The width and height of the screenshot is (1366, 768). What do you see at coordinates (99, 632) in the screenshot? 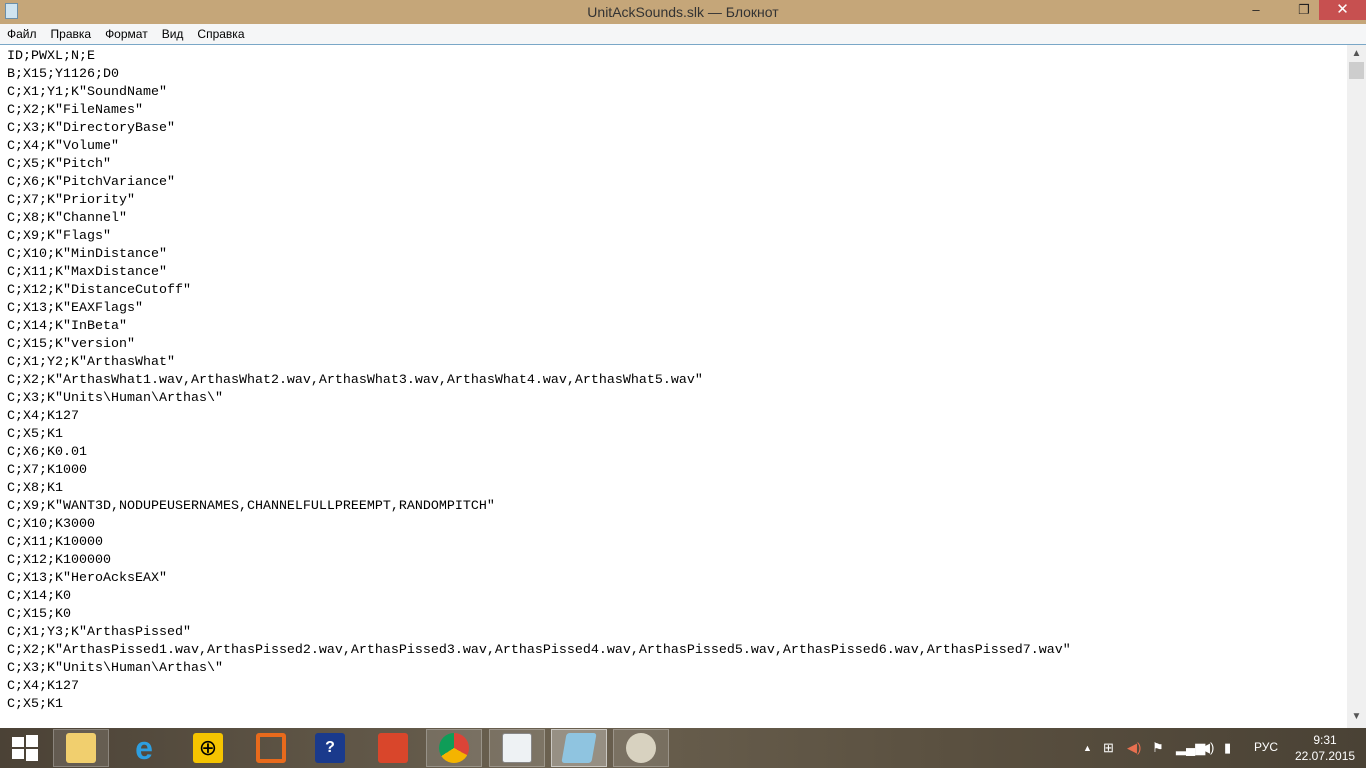
I see `text-line: C;X1;Y3;K"ArthasPissed"` at bounding box center [99, 632].